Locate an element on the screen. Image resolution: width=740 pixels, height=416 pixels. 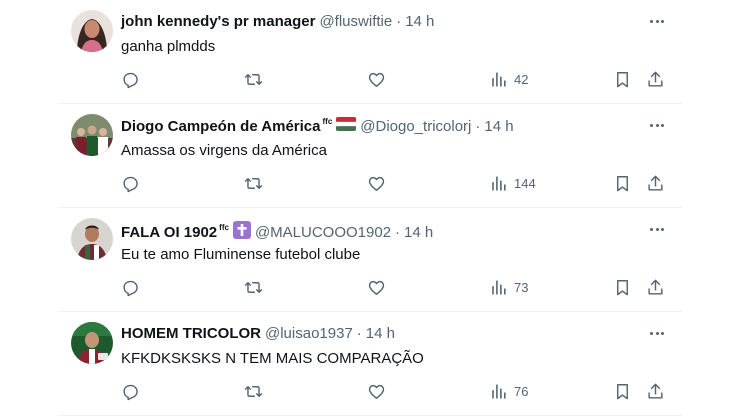
display-name: Diogo Campeón de América is located at coordinates (220, 127).